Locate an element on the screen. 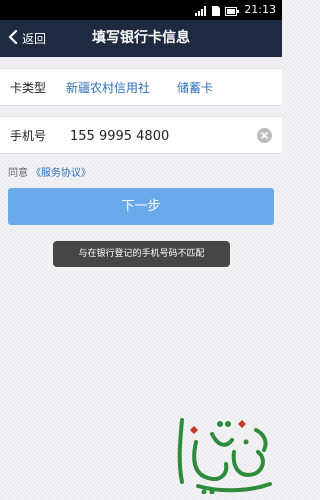 The height and width of the screenshot is (500, 320). header-bar: 返回 填写银行卡信息 is located at coordinates (141, 38).